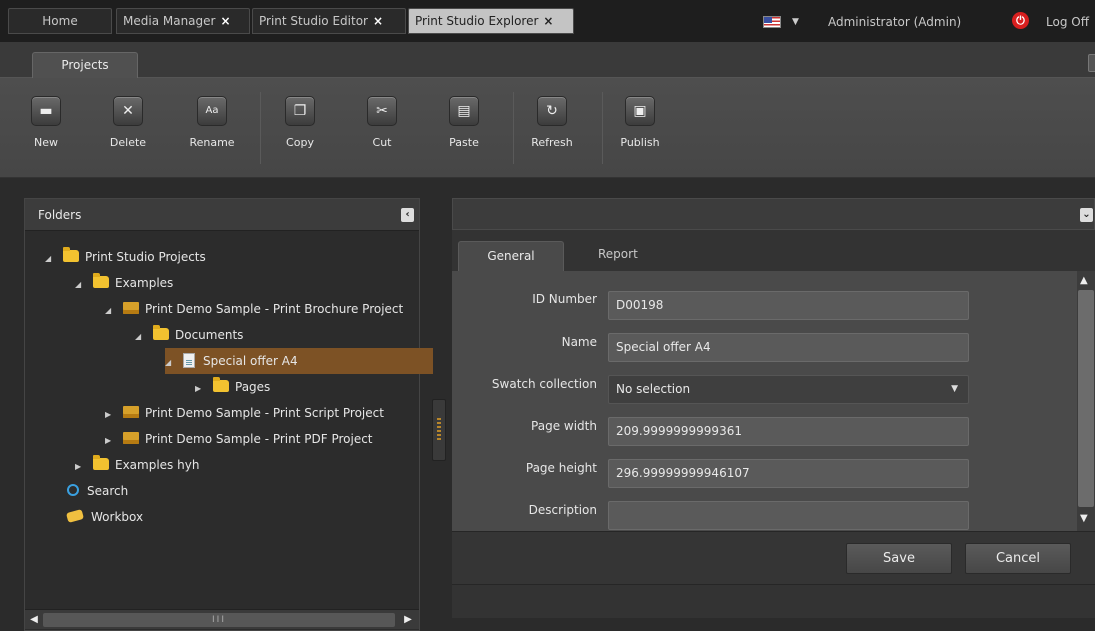  I want to click on tree-item-label: Print Studio Projects, so click(145, 257).